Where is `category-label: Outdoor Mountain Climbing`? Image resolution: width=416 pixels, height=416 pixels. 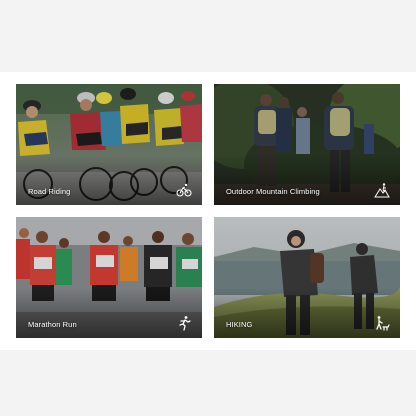
category-label: Outdoor Mountain Climbing is located at coordinates (273, 191).